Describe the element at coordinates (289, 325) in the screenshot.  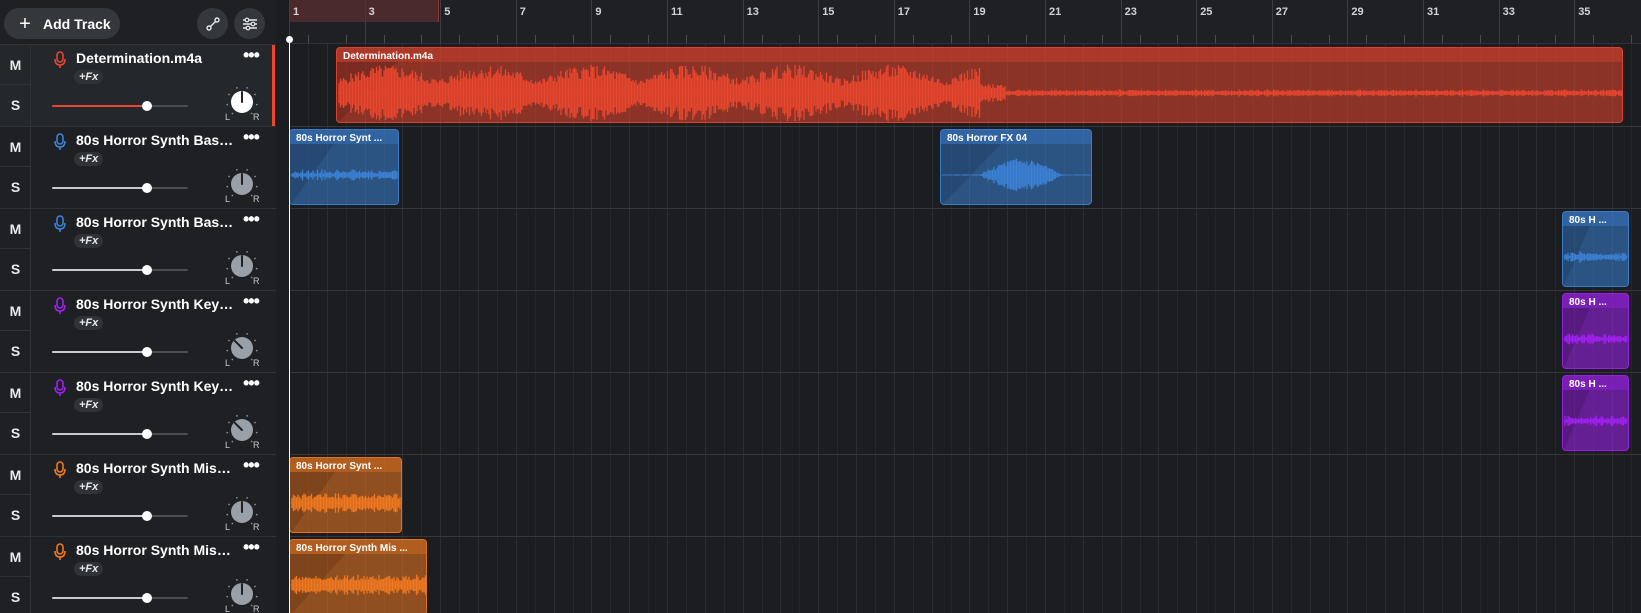
I see `playhead` at that location.